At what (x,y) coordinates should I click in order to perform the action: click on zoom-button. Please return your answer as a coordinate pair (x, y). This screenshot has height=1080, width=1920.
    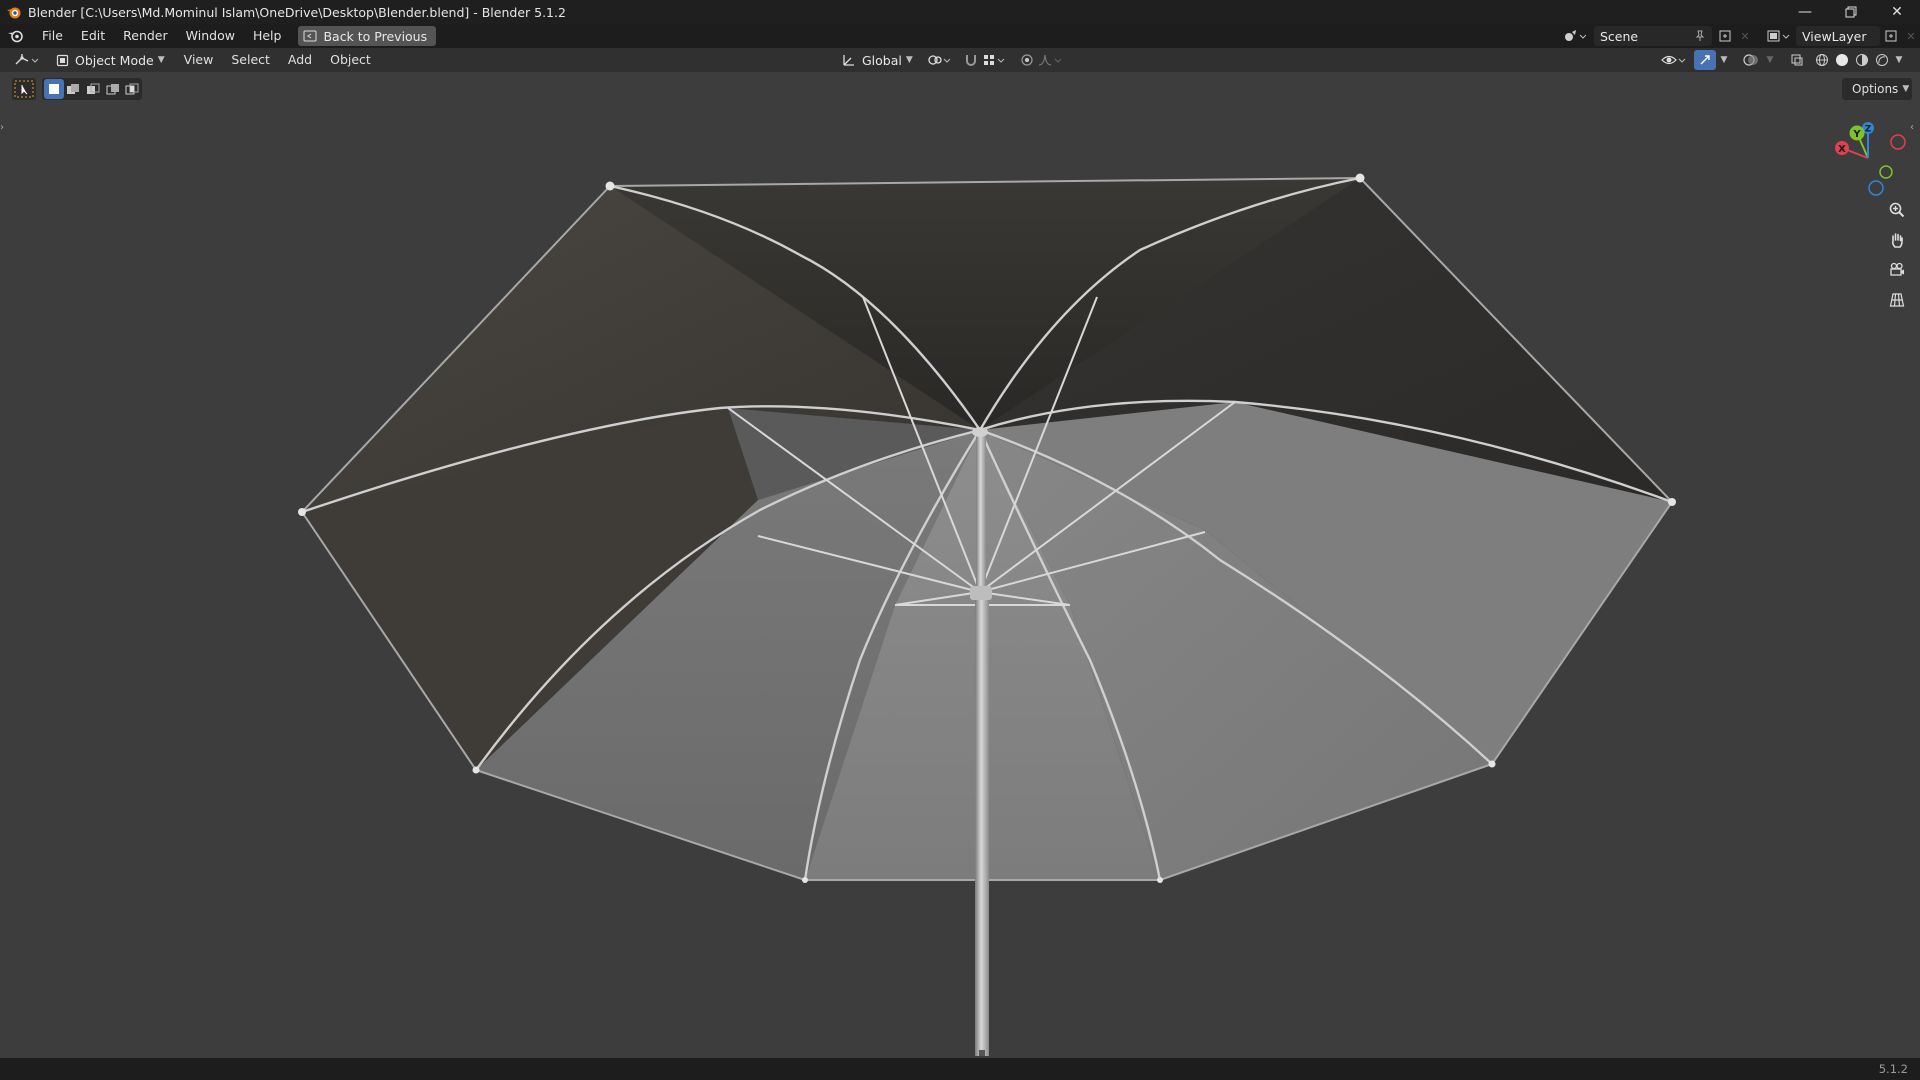
    Looking at the image, I should click on (1897, 210).